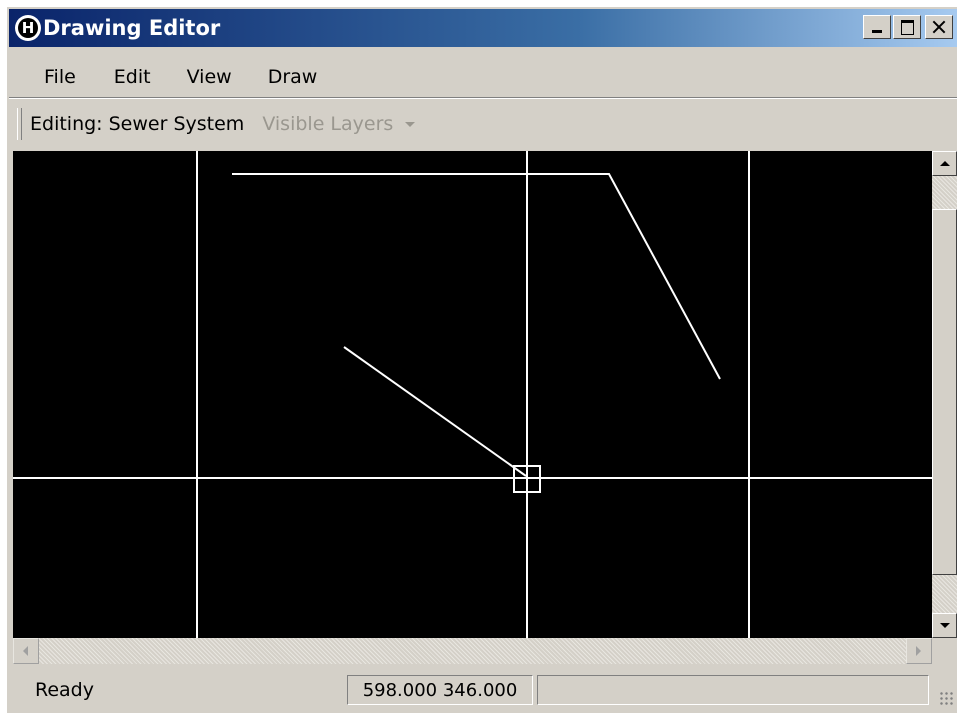 The height and width of the screenshot is (713, 957). What do you see at coordinates (293, 77) in the screenshot?
I see `menu-draw: Draw` at bounding box center [293, 77].